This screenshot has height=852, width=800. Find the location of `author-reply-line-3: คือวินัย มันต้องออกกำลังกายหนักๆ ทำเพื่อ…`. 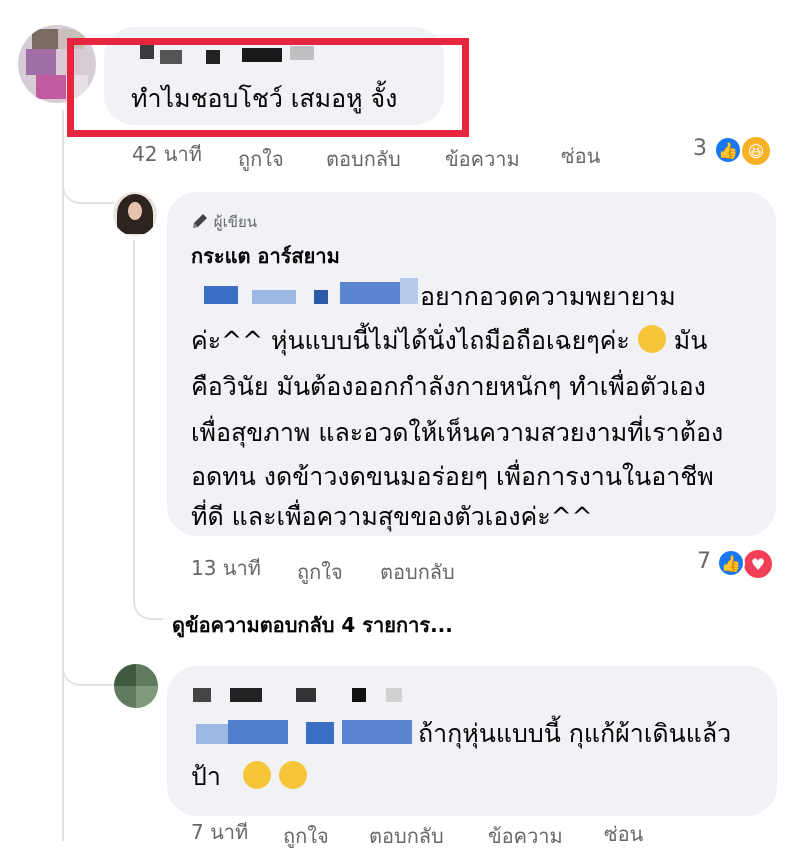

author-reply-line-3: คือวินัย มันต้องออกกำลังกายหนักๆ ทำเพื่อ… is located at coordinates (448, 386).